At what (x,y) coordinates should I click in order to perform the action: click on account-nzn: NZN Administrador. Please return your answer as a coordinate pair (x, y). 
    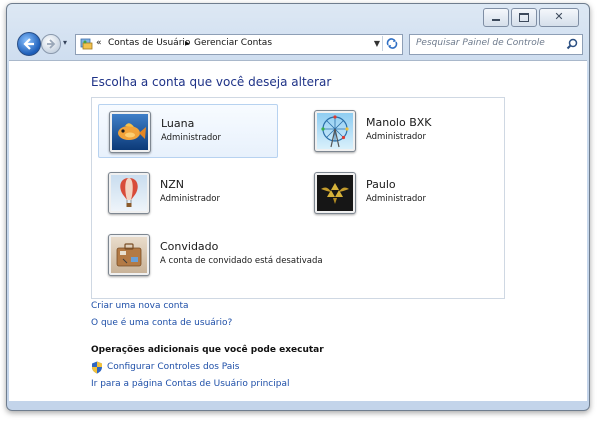
    Looking at the image, I should click on (187, 192).